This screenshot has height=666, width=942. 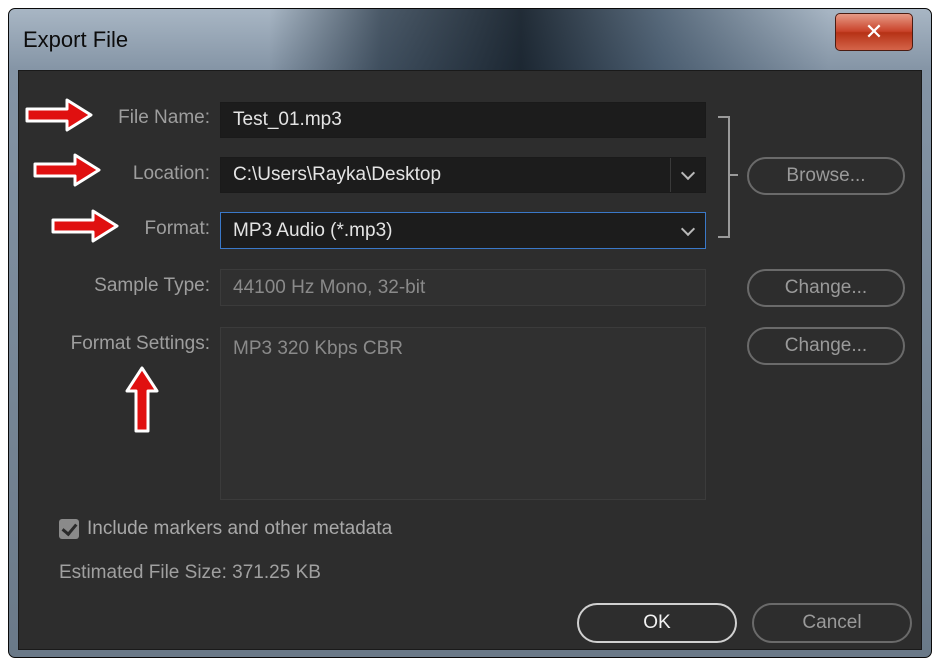 What do you see at coordinates (177, 228) in the screenshot?
I see `format-label: Format:` at bounding box center [177, 228].